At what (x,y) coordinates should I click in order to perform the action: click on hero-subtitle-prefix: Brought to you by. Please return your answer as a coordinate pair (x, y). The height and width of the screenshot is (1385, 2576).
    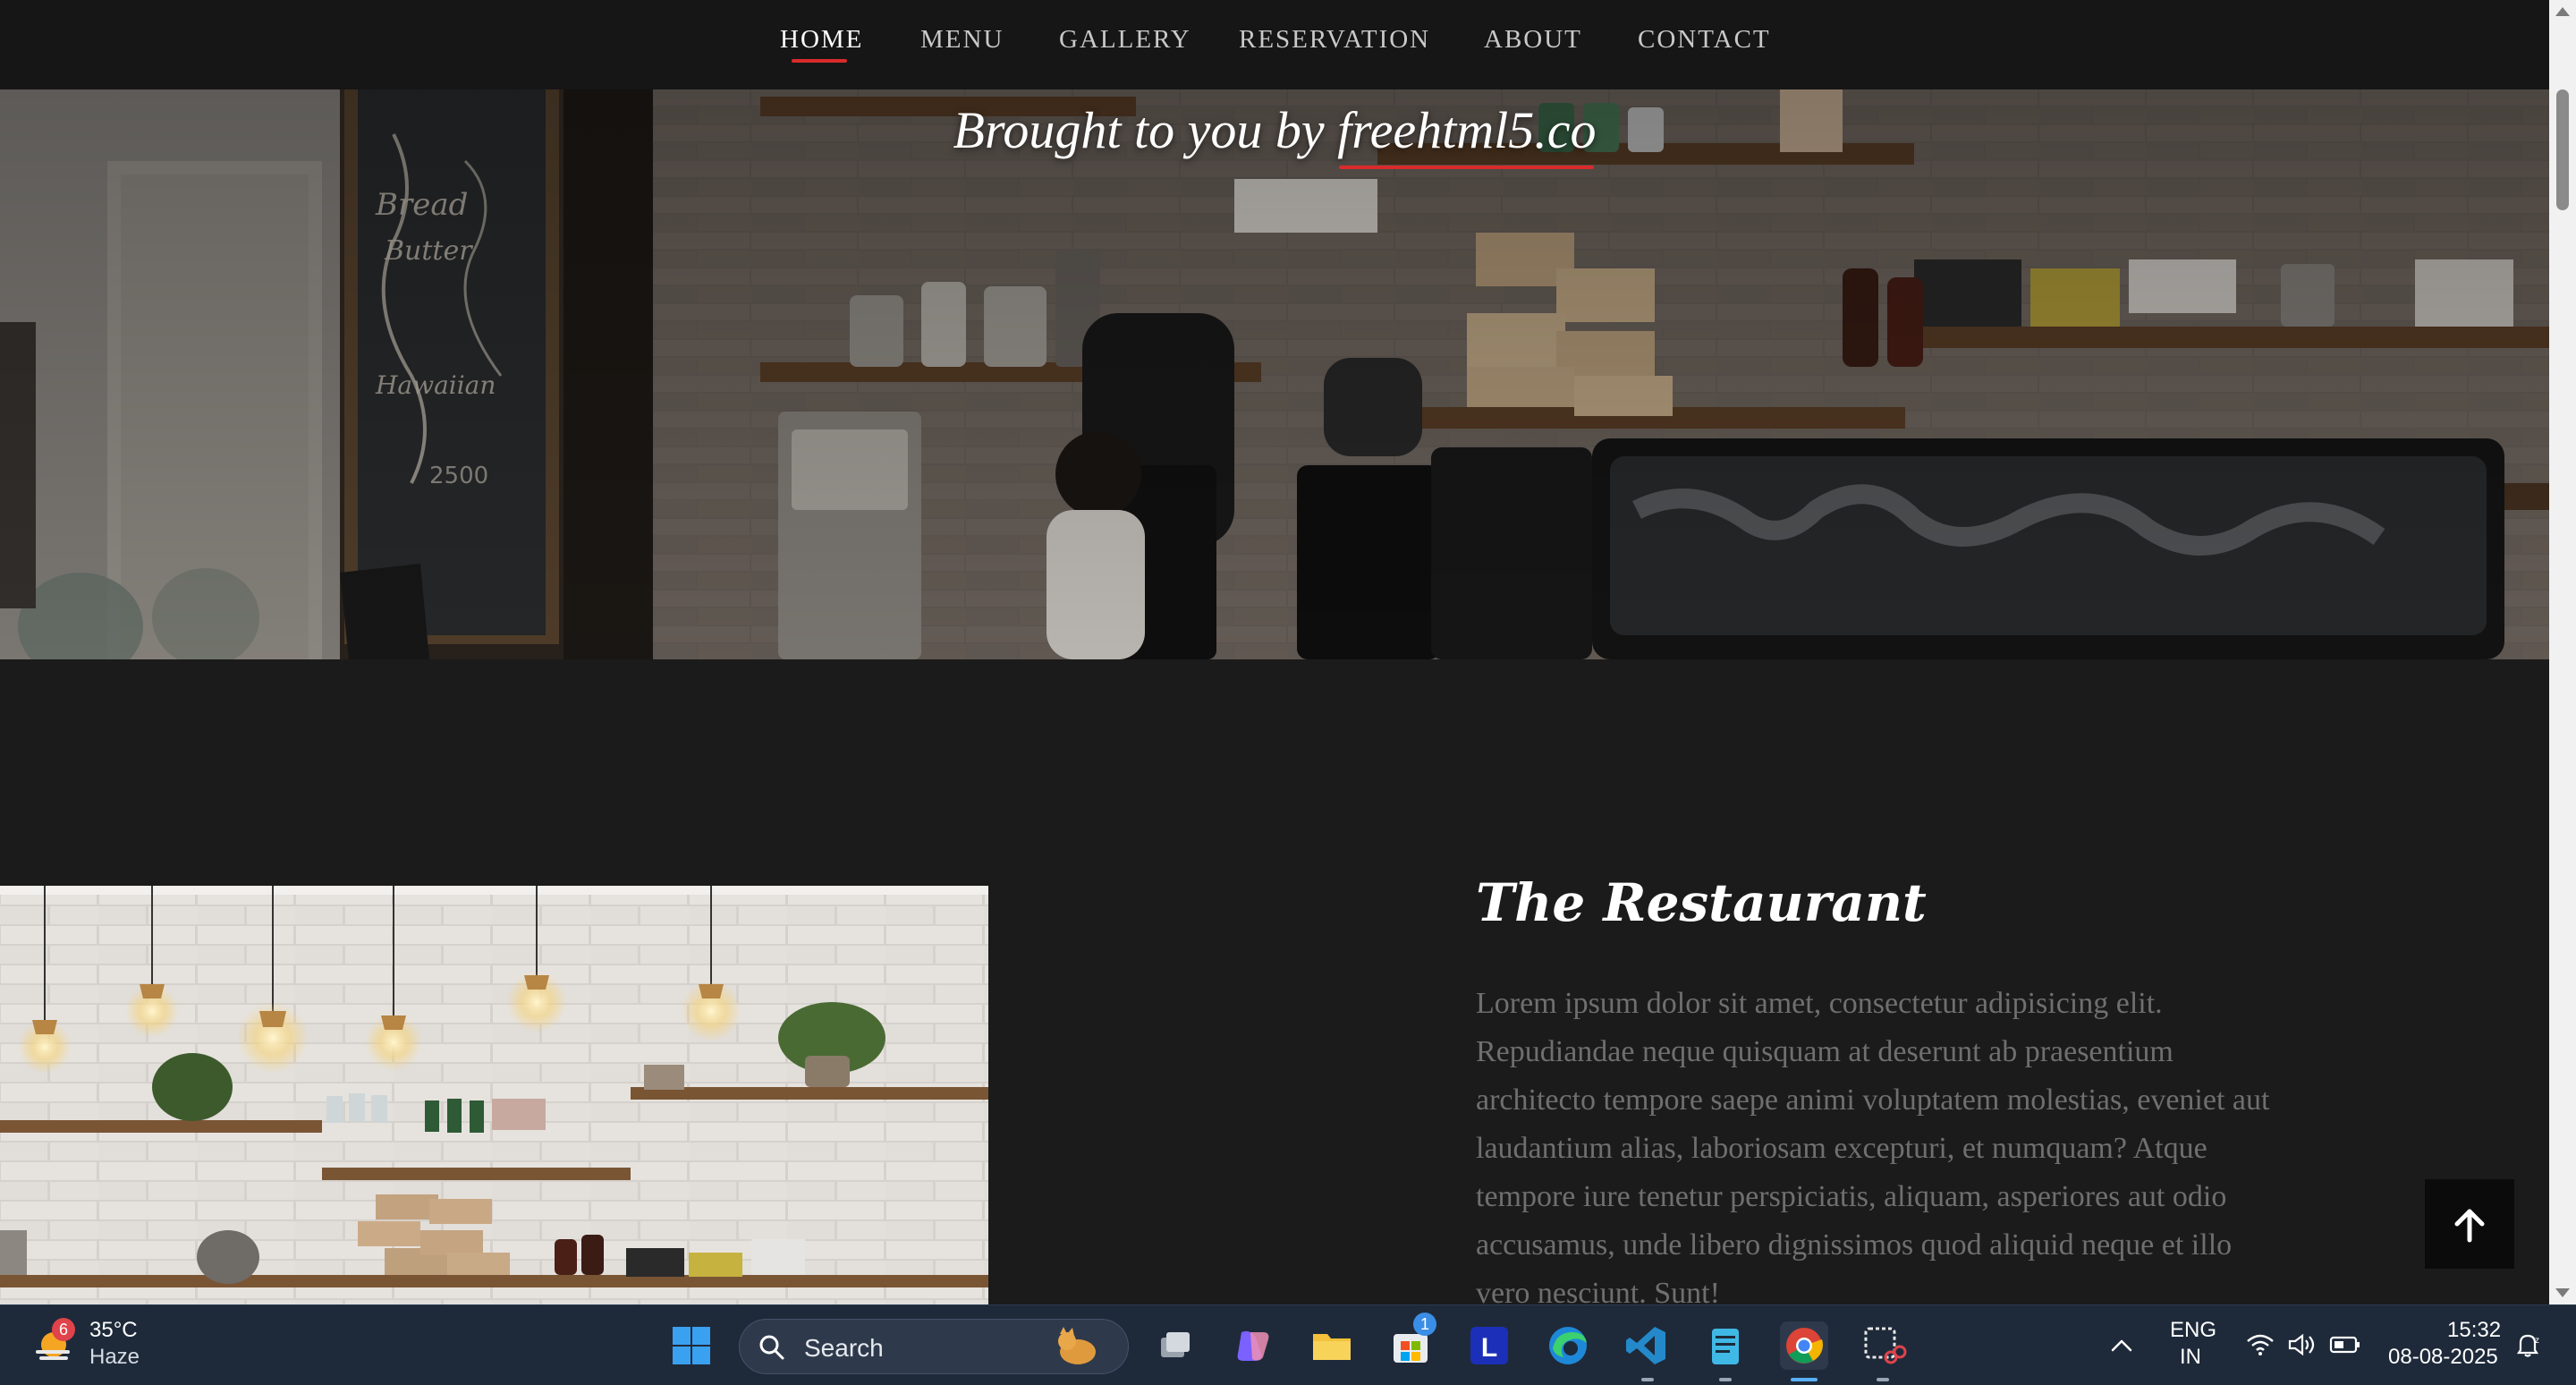
    Looking at the image, I should click on (1145, 130).